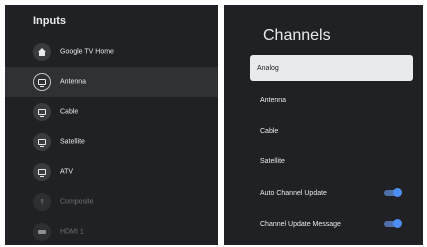 The image size is (427, 247). What do you see at coordinates (111, 172) in the screenshot?
I see `input-item-atv: ATV` at bounding box center [111, 172].